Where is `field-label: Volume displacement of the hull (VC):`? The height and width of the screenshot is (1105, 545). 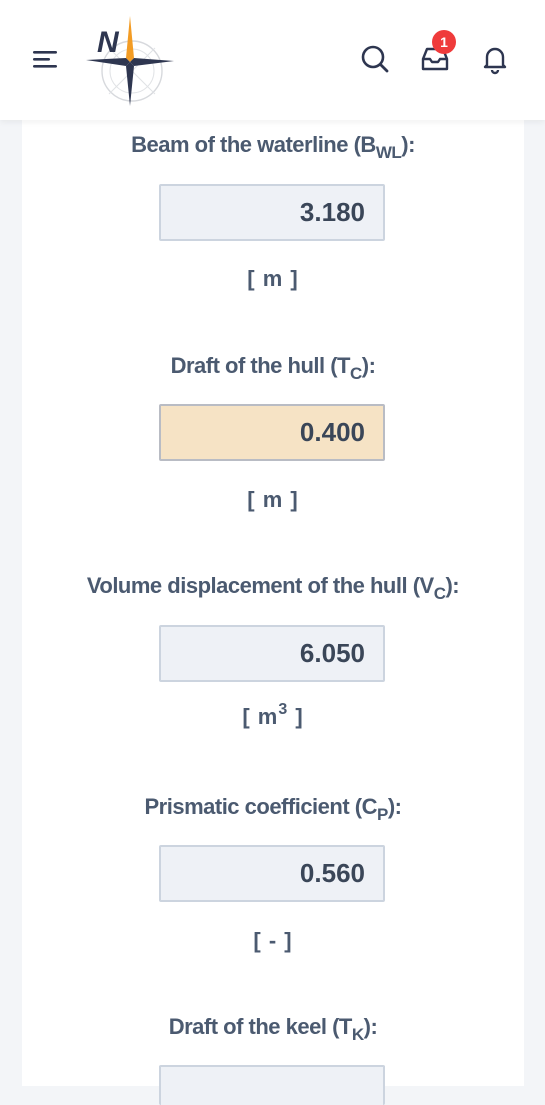
field-label: Volume displacement of the hull (VC): is located at coordinates (273, 588).